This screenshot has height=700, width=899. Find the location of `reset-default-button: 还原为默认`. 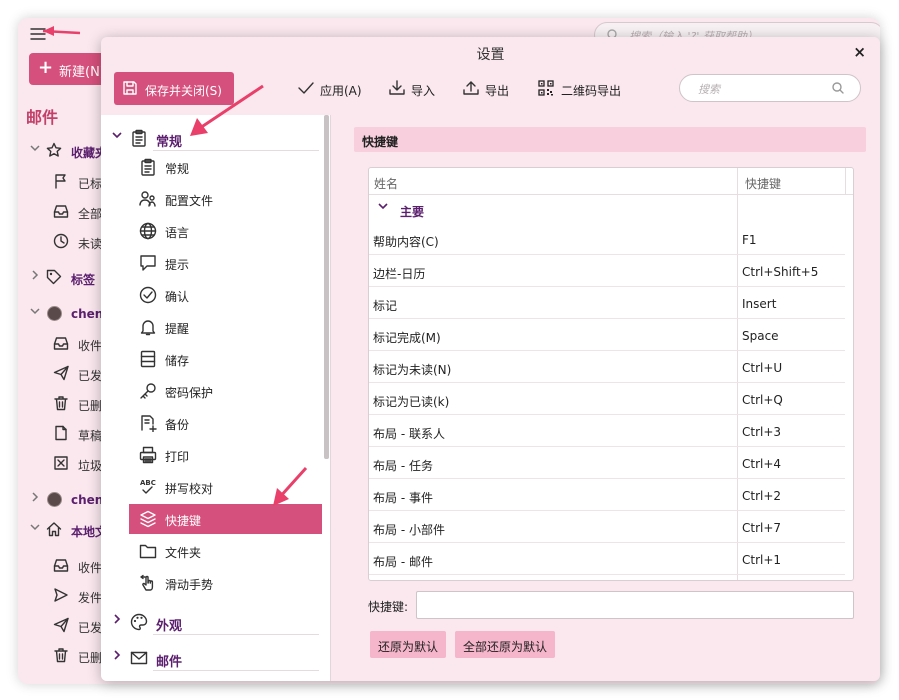

reset-default-button: 还原为默认 is located at coordinates (408, 644).